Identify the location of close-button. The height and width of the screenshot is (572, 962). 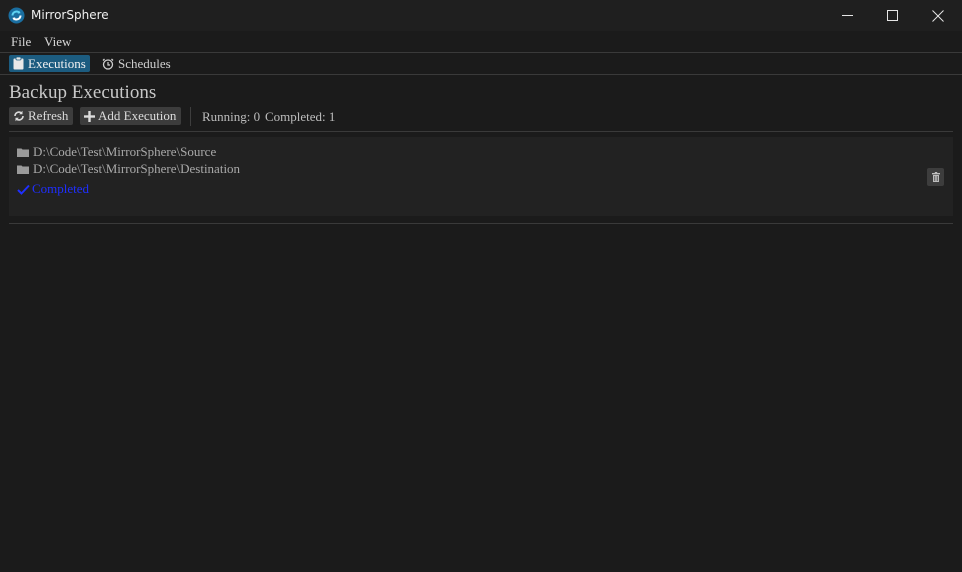
(938, 15).